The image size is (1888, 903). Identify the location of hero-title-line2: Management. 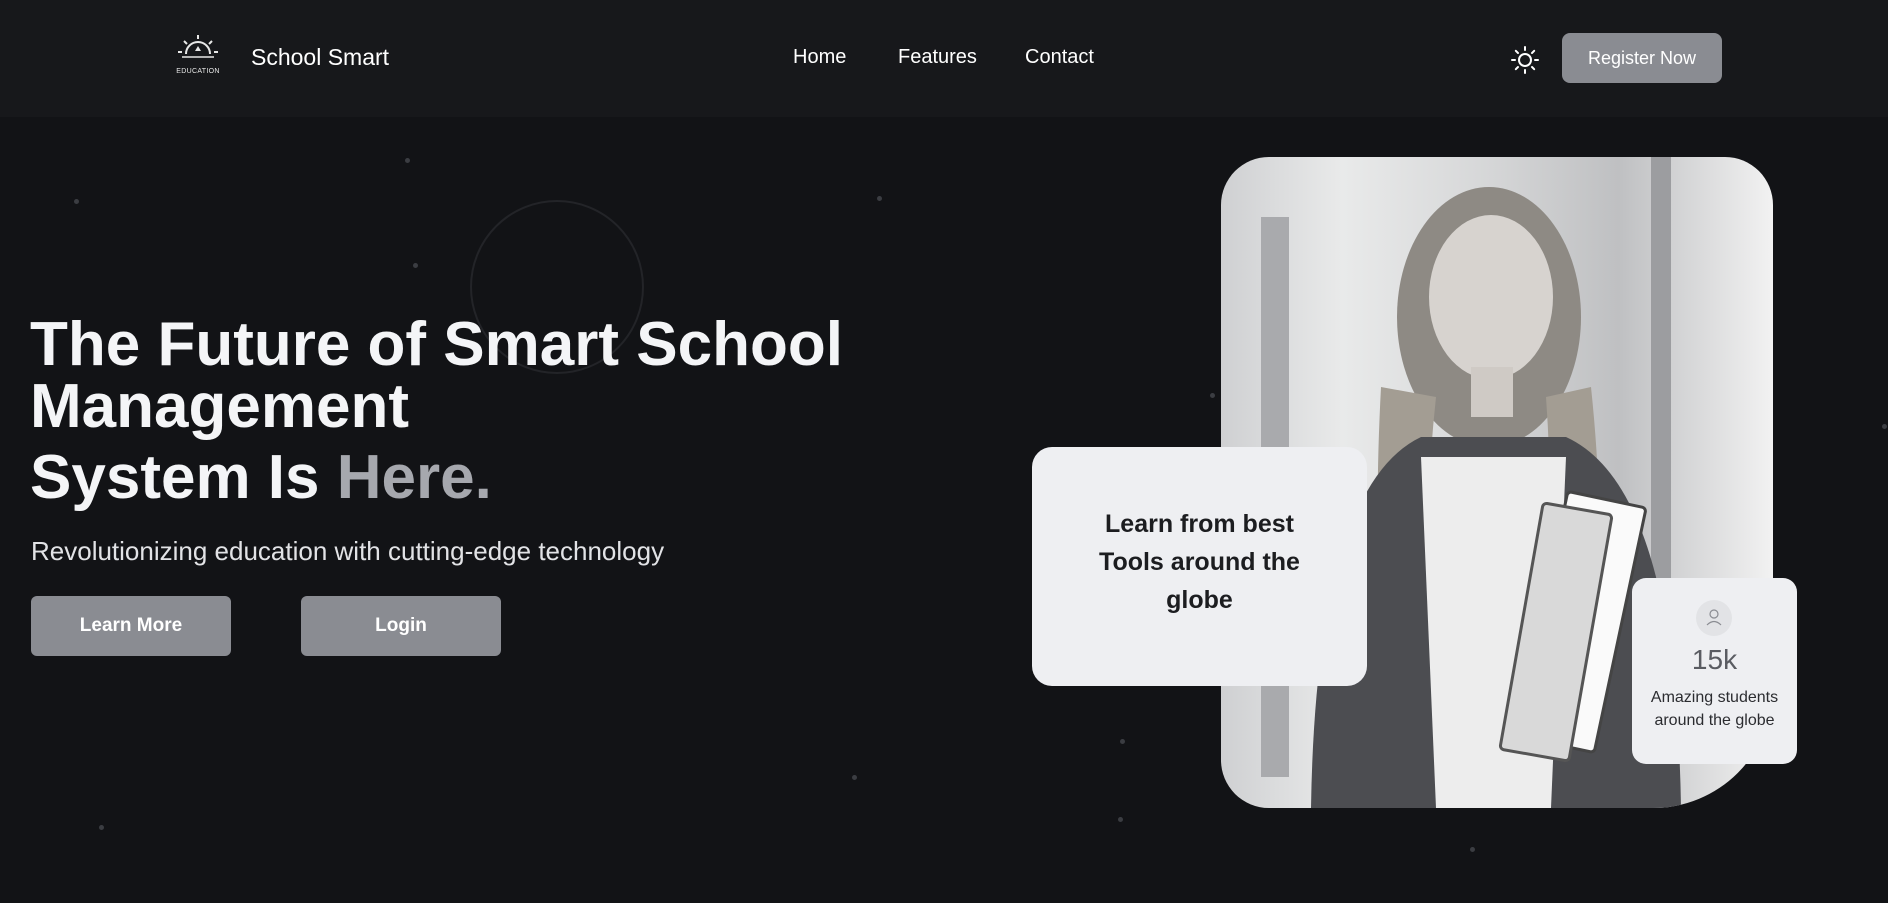
(219, 406).